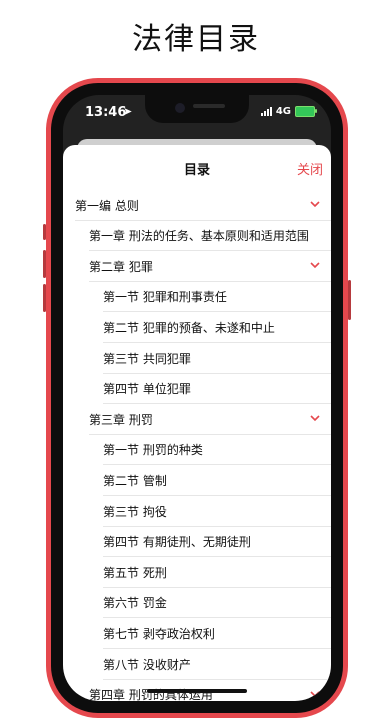  I want to click on phone-volume-up-button, so click(44, 264).